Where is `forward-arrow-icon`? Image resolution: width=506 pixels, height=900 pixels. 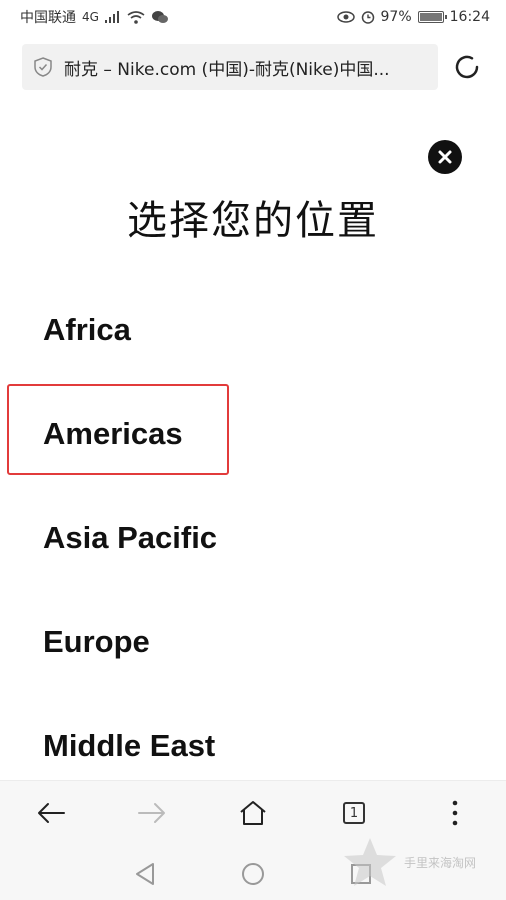
forward-arrow-icon is located at coordinates (151, 813).